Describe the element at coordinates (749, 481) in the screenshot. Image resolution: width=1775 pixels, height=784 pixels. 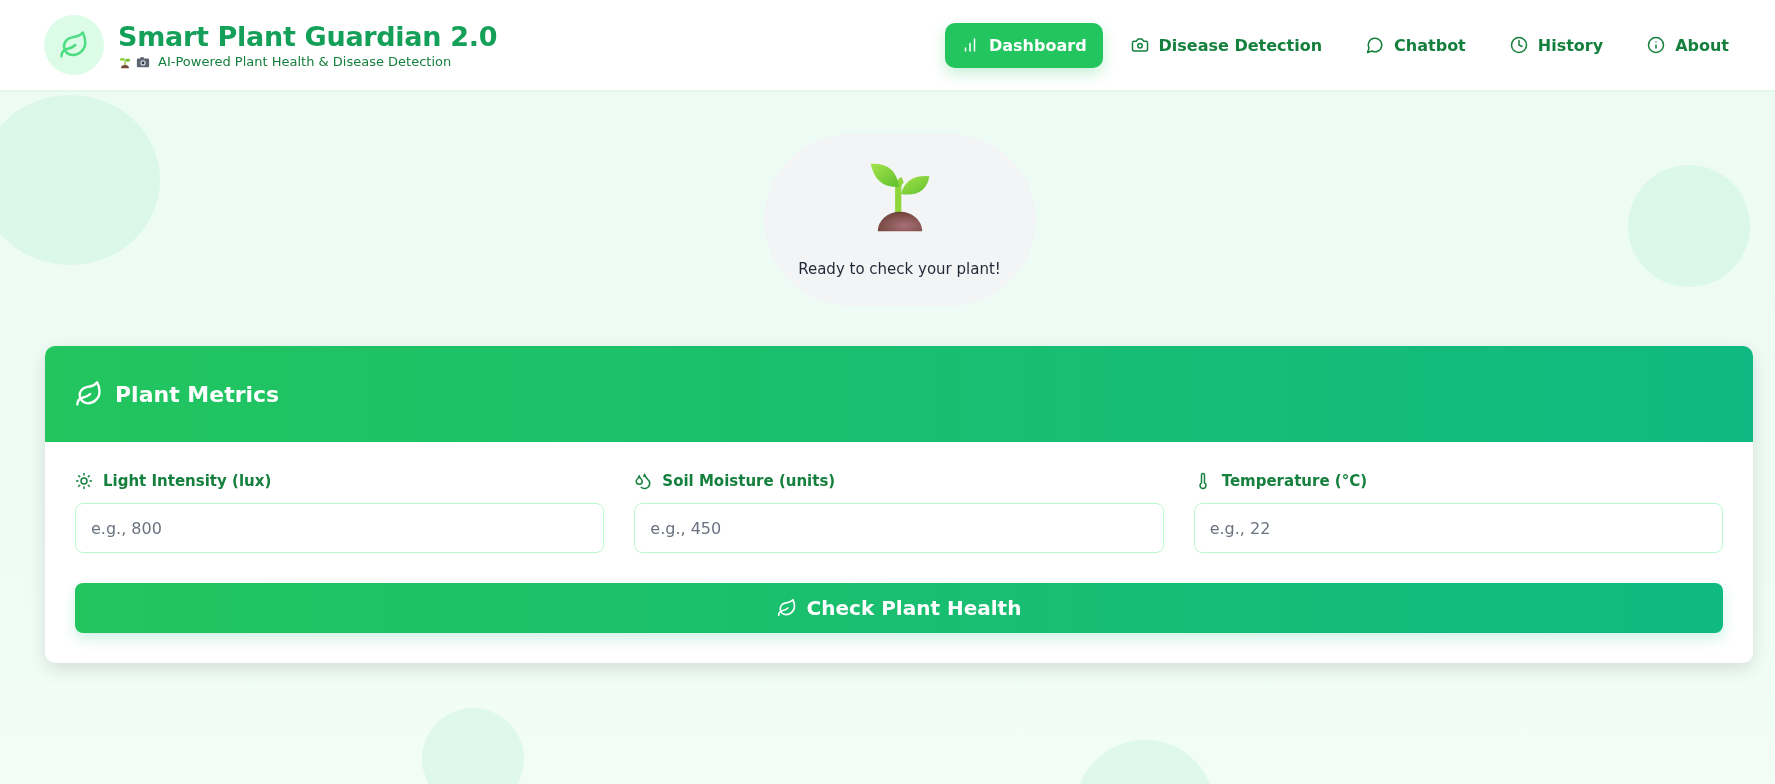
I see `field-label: Soil Moisture (units)` at that location.